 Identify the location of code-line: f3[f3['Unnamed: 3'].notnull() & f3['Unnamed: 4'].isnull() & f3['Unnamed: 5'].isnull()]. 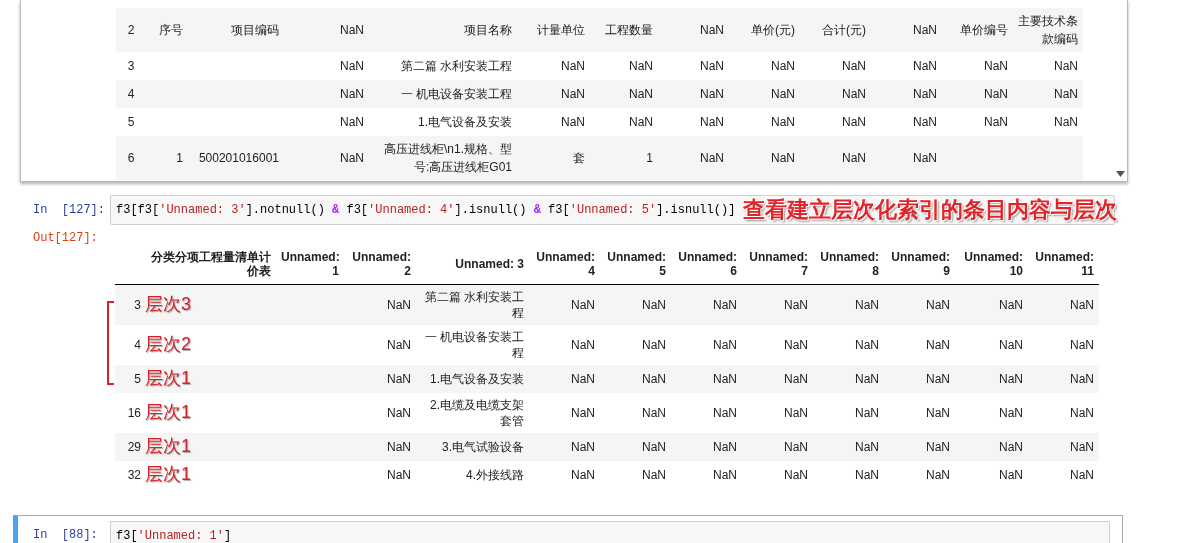
(426, 210).